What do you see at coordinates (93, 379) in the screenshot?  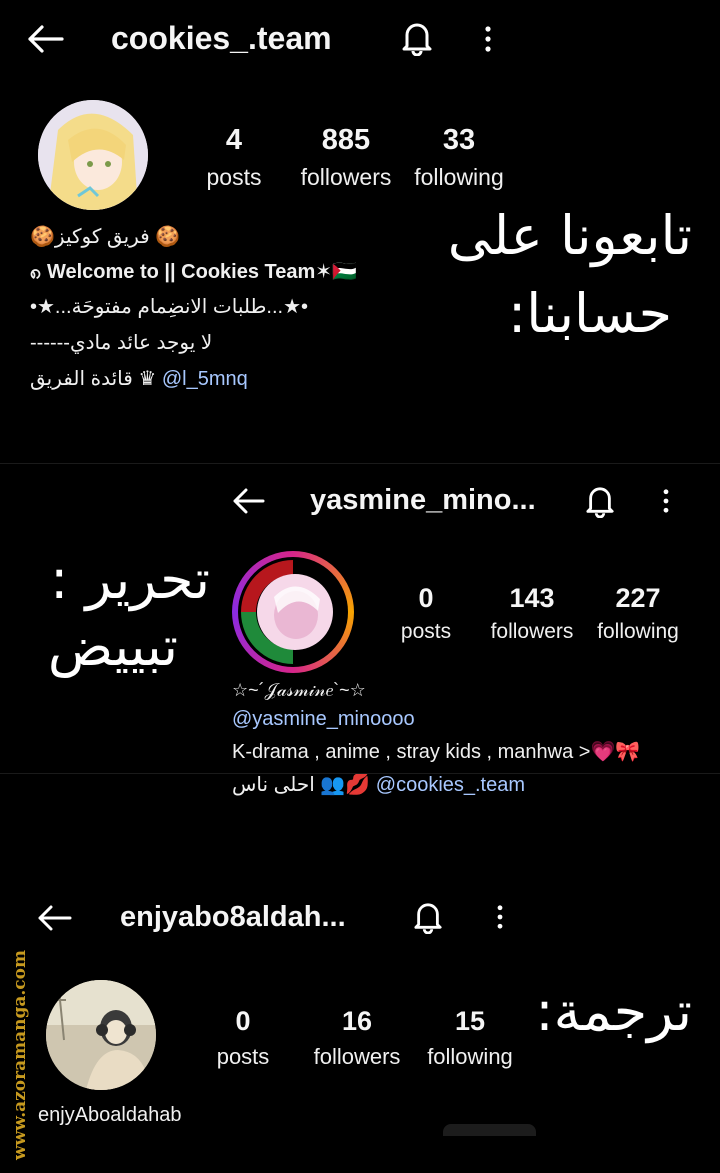 I see `bio-mention-text: ♛ قائدة الفريق` at bounding box center [93, 379].